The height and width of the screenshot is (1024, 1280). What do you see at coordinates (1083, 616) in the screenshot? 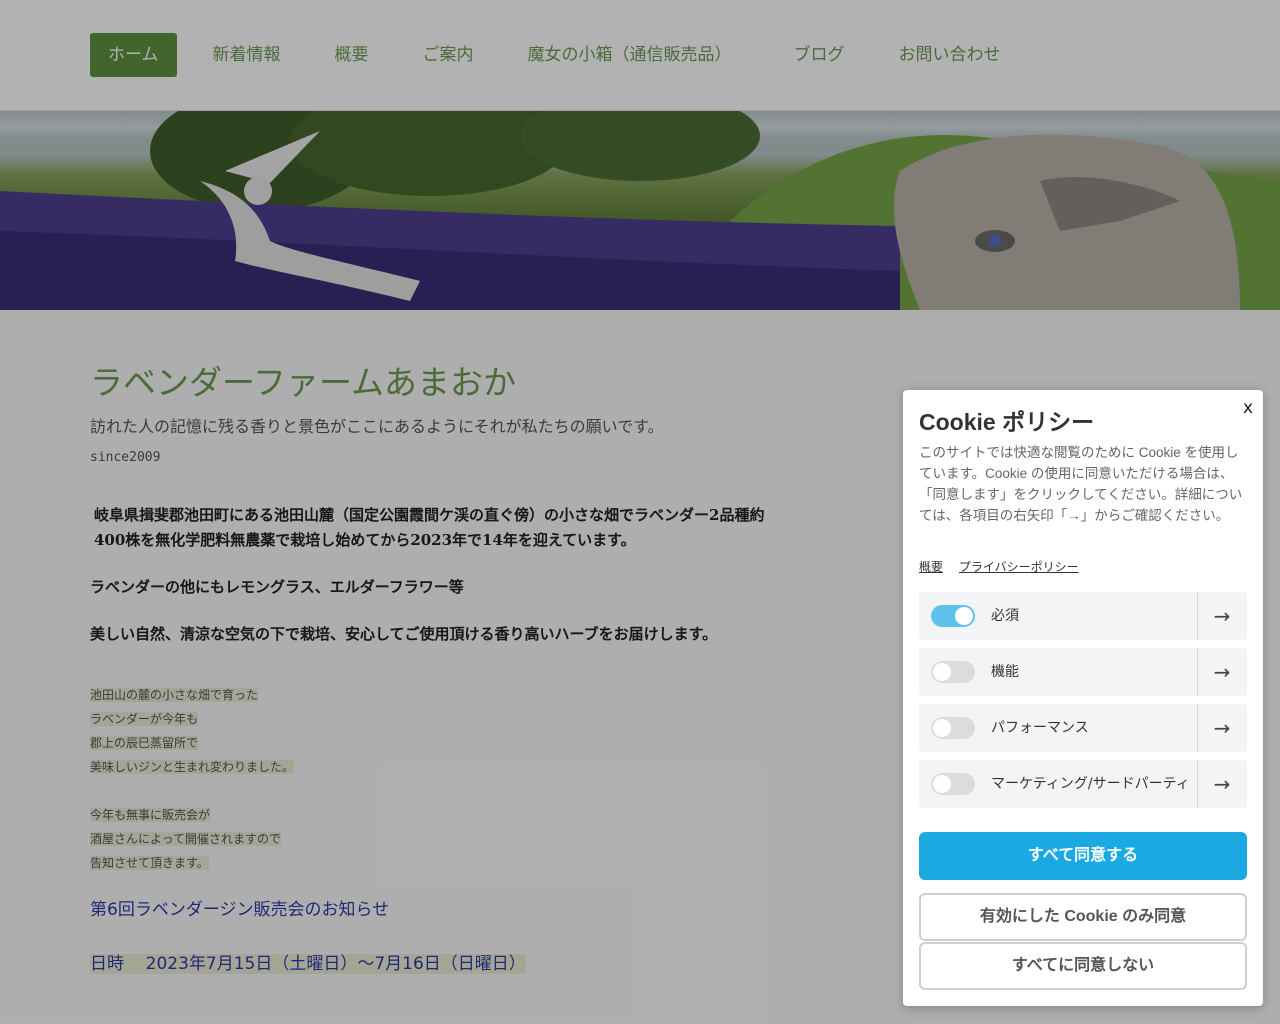
I see `cookie-category-required: 必須 →` at bounding box center [1083, 616].